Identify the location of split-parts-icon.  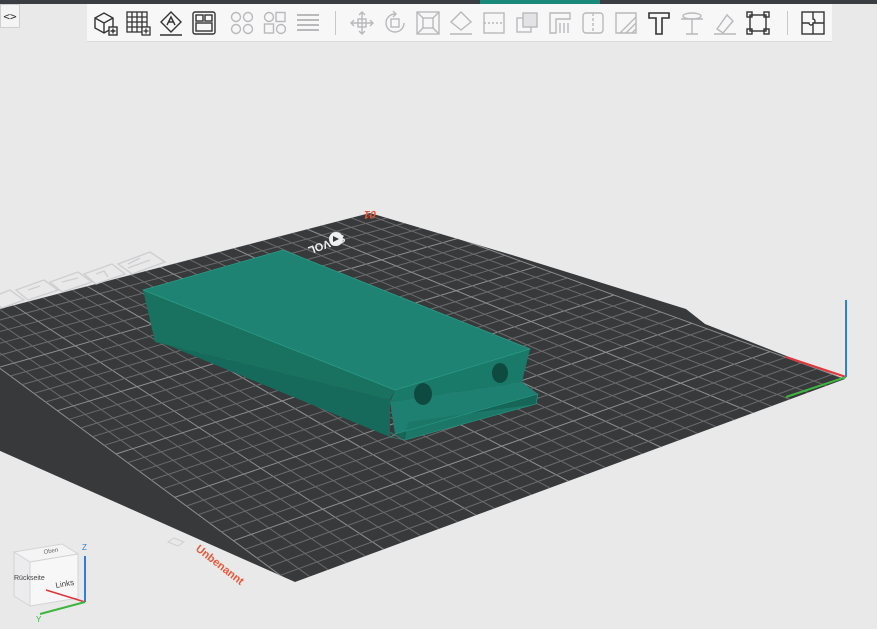
(275, 23).